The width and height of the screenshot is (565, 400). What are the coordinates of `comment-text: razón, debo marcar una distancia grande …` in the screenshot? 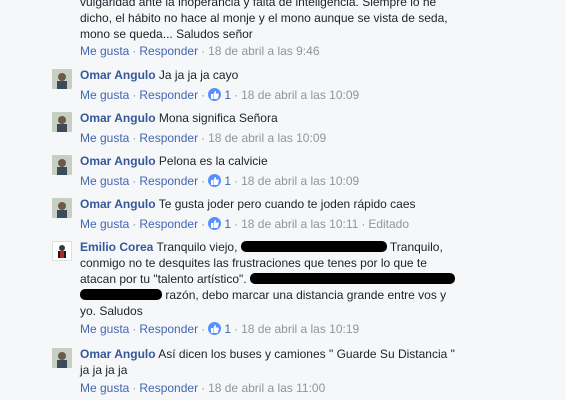 It's located at (306, 295).